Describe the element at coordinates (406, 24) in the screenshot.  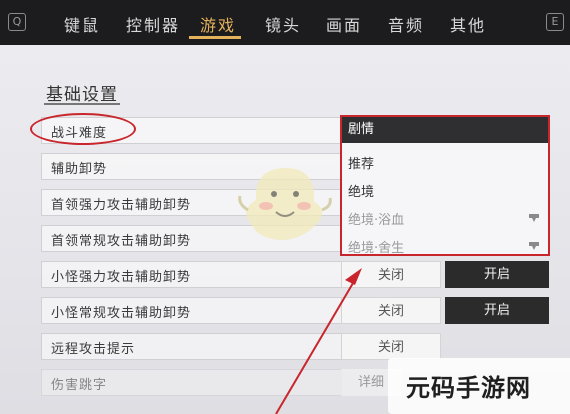
I see `tab-audio: 音频` at that location.